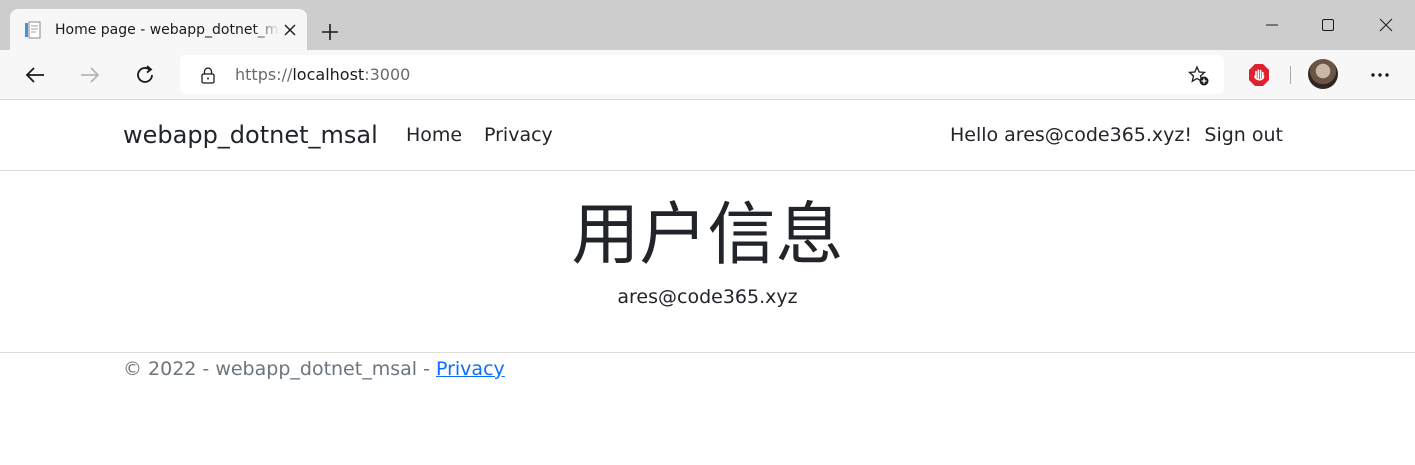 Image resolution: width=1415 pixels, height=465 pixels. What do you see at coordinates (290, 30) in the screenshot?
I see `close-icon` at bounding box center [290, 30].